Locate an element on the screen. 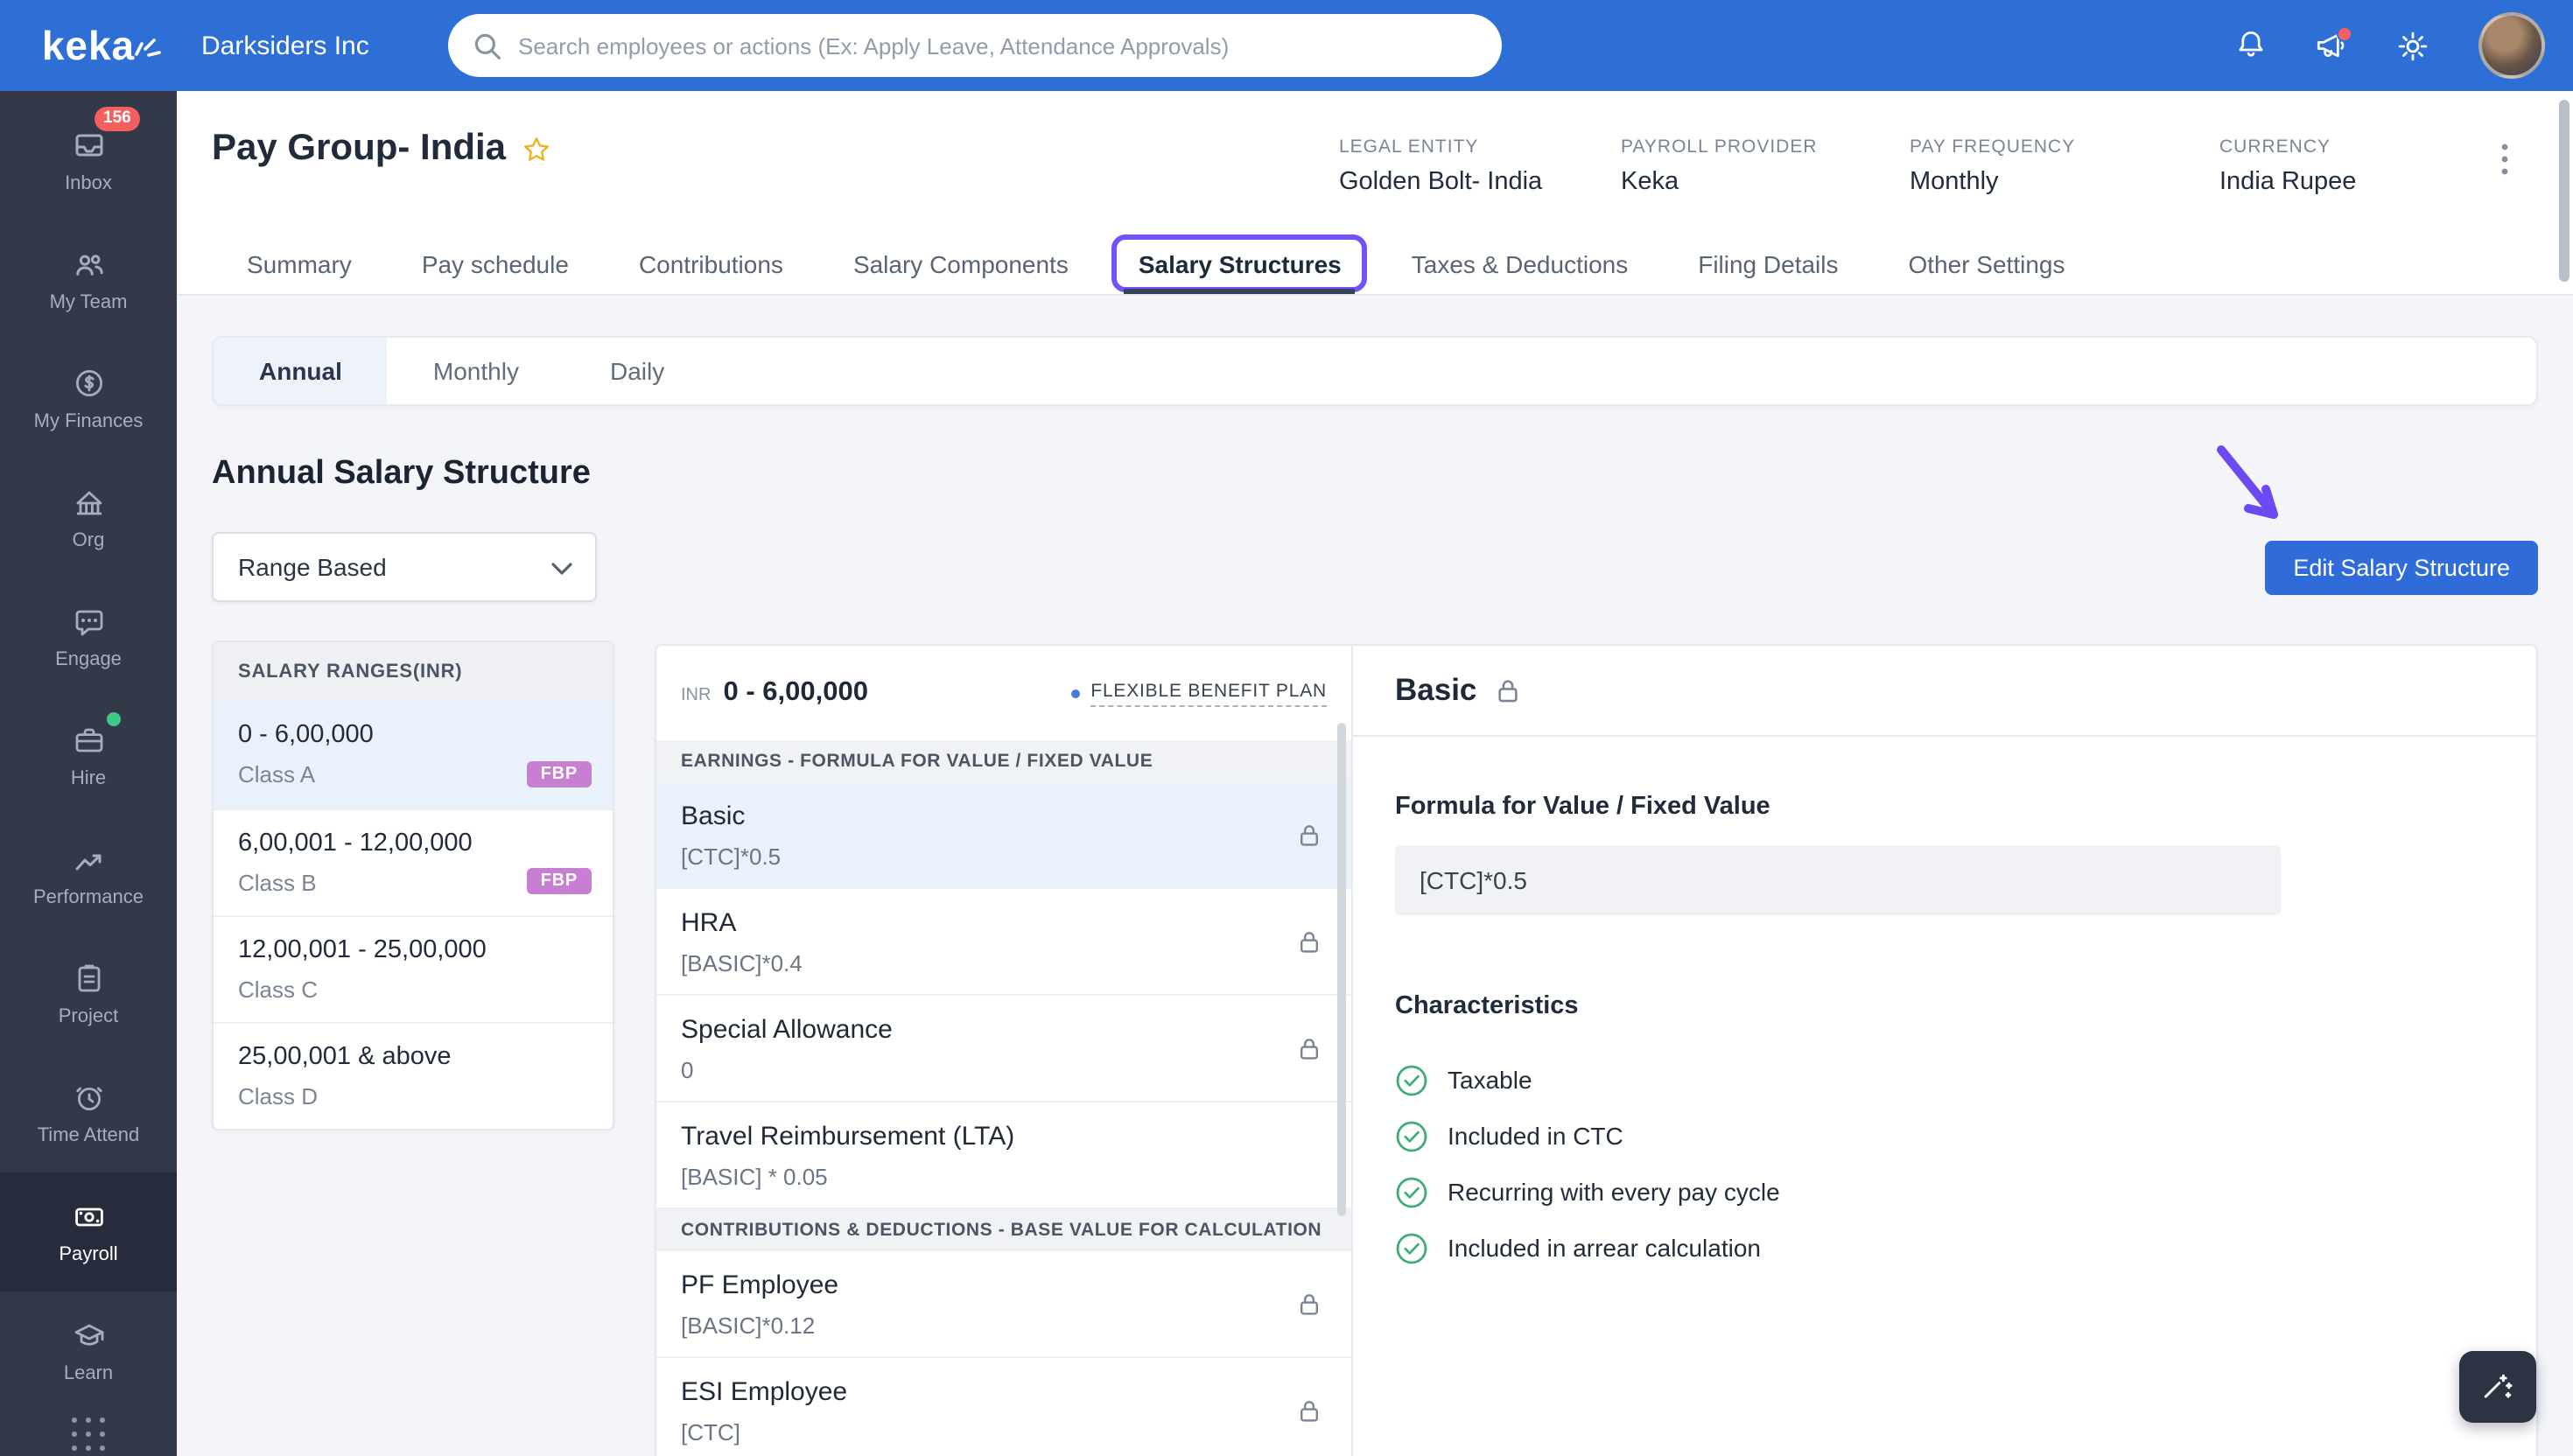  sidebar-item-label: Learn is located at coordinates (88, 1373).